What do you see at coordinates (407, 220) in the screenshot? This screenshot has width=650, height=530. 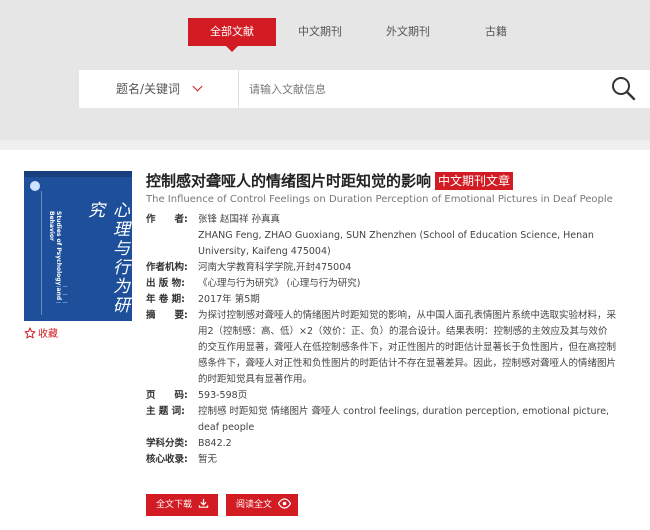 I see `meta-value-authors: 张锋 赵国祥 孙真真` at bounding box center [407, 220].